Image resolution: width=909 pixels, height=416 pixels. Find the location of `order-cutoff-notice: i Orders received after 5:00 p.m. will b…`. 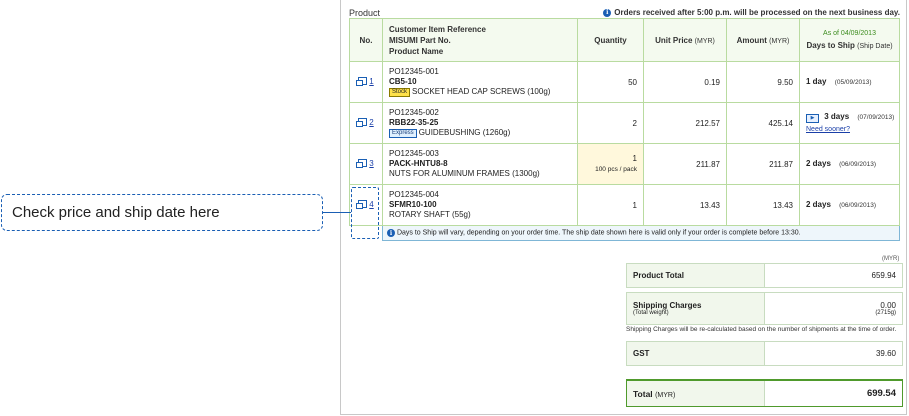

order-cutoff-notice: i Orders received after 5:00 p.m. will b… is located at coordinates (751, 12).